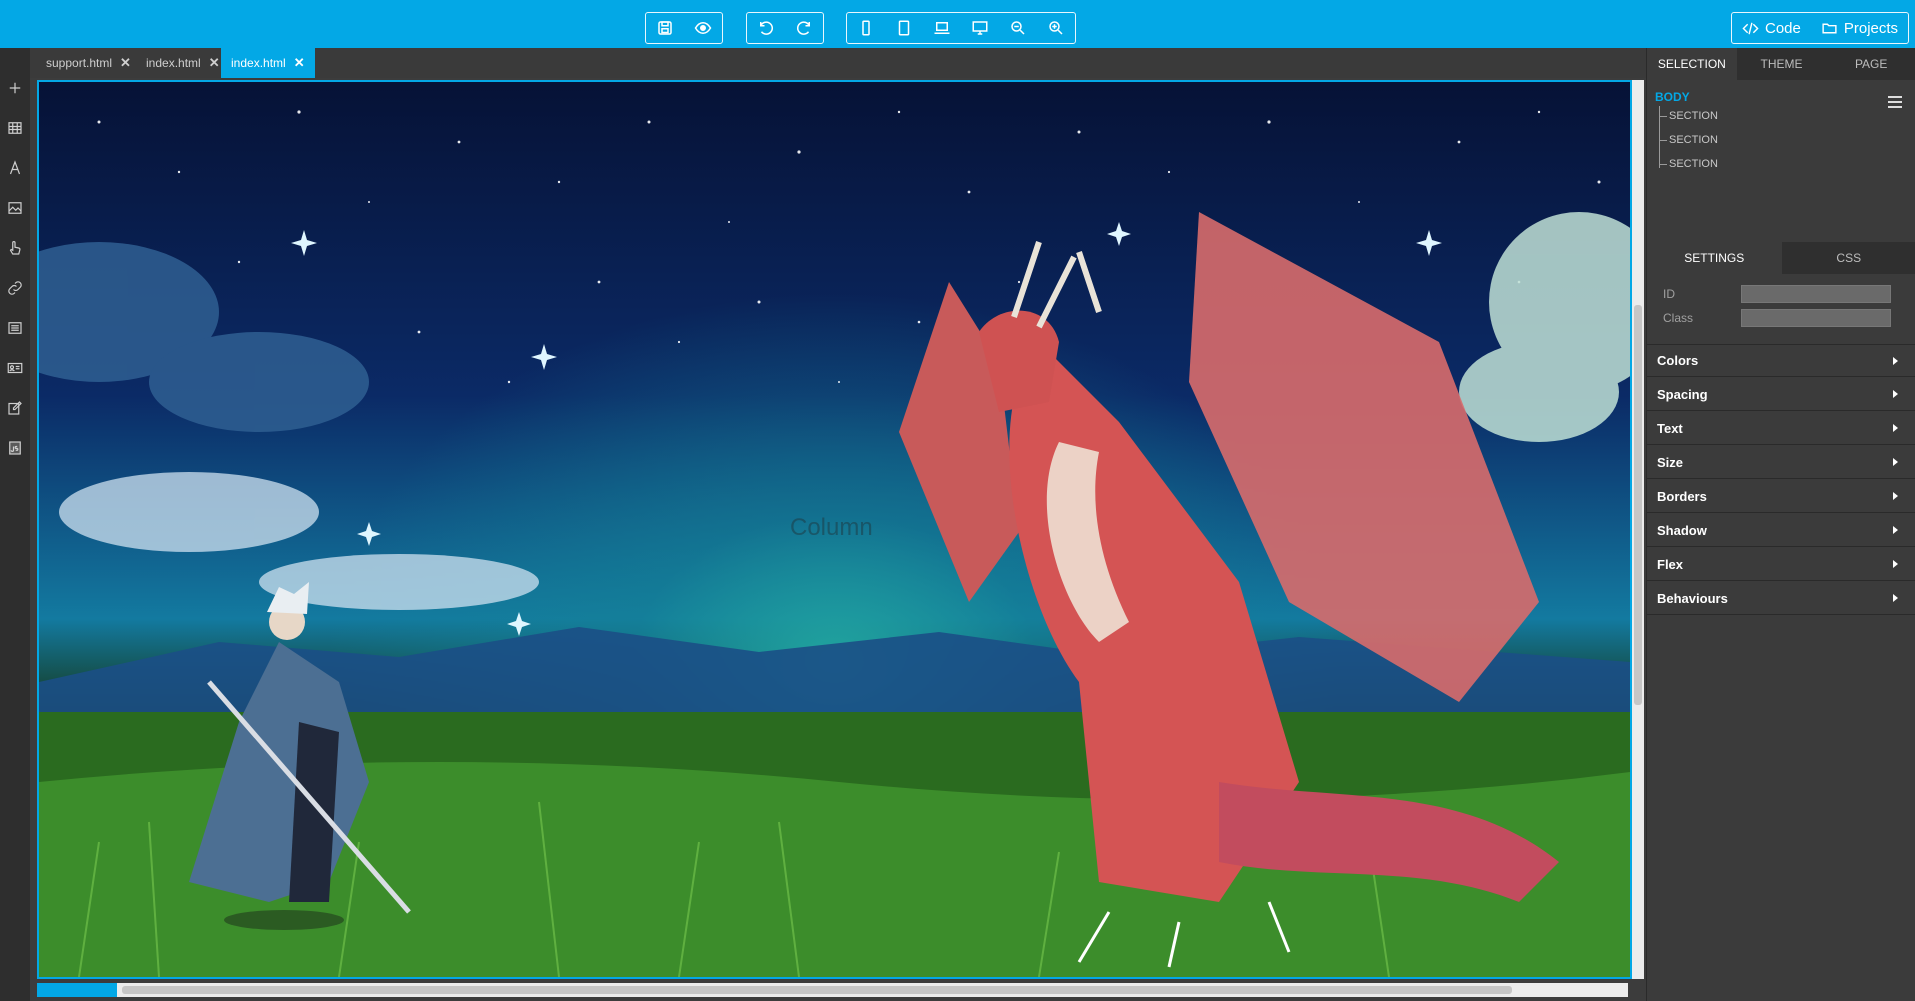 This screenshot has height=1001, width=1915. I want to click on section-text: Text, so click(1781, 428).